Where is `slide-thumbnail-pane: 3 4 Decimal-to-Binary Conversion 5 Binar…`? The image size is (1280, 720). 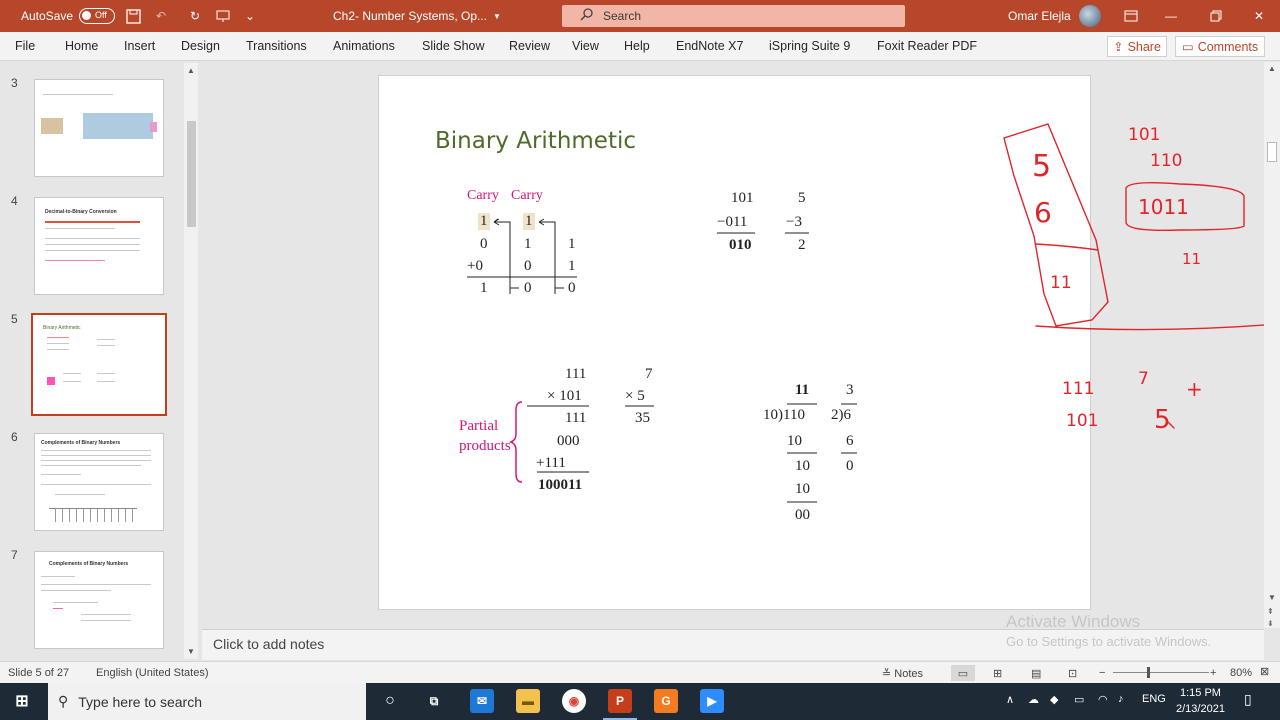
slide-thumbnail-pane: 3 4 Decimal-to-Binary Conversion 5 Binar… is located at coordinates (100, 362).